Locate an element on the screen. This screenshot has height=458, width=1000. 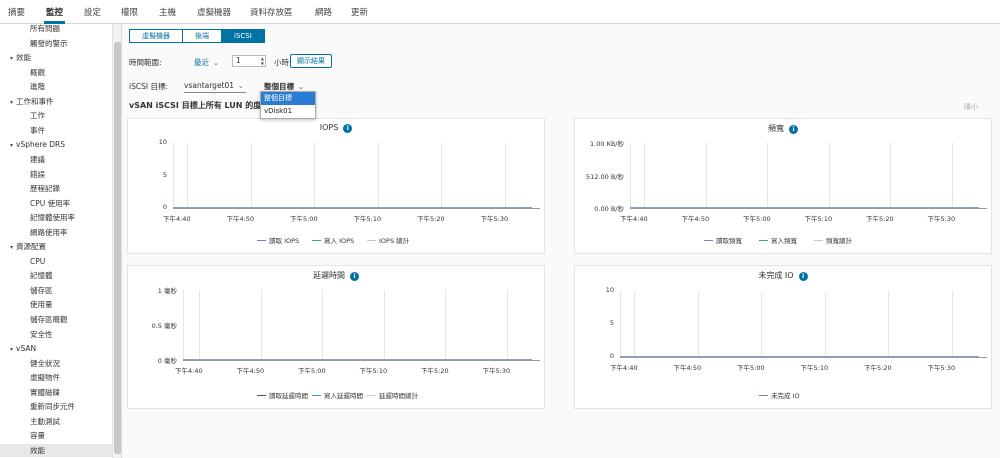
sidebar-item: 儲存區概觀 is located at coordinates (34, 319).